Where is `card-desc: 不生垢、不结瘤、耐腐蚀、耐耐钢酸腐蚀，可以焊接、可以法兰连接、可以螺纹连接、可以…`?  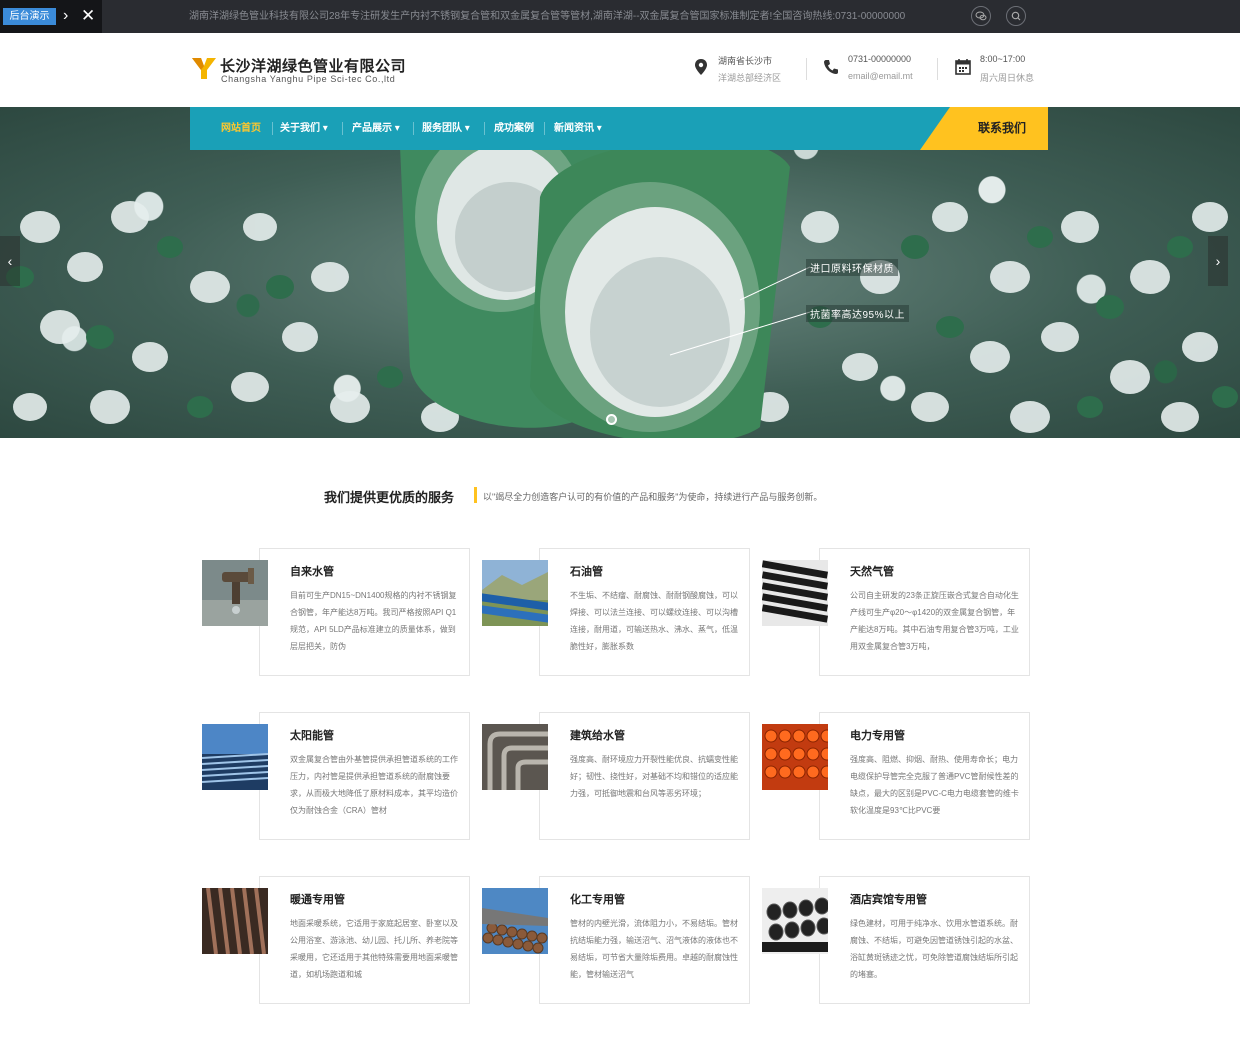 card-desc: 不生垢、不结瘤、耐腐蚀、耐耐钢酸腐蚀，可以焊接、可以法兰连接、可以螺纹连接、可以… is located at coordinates (654, 621).